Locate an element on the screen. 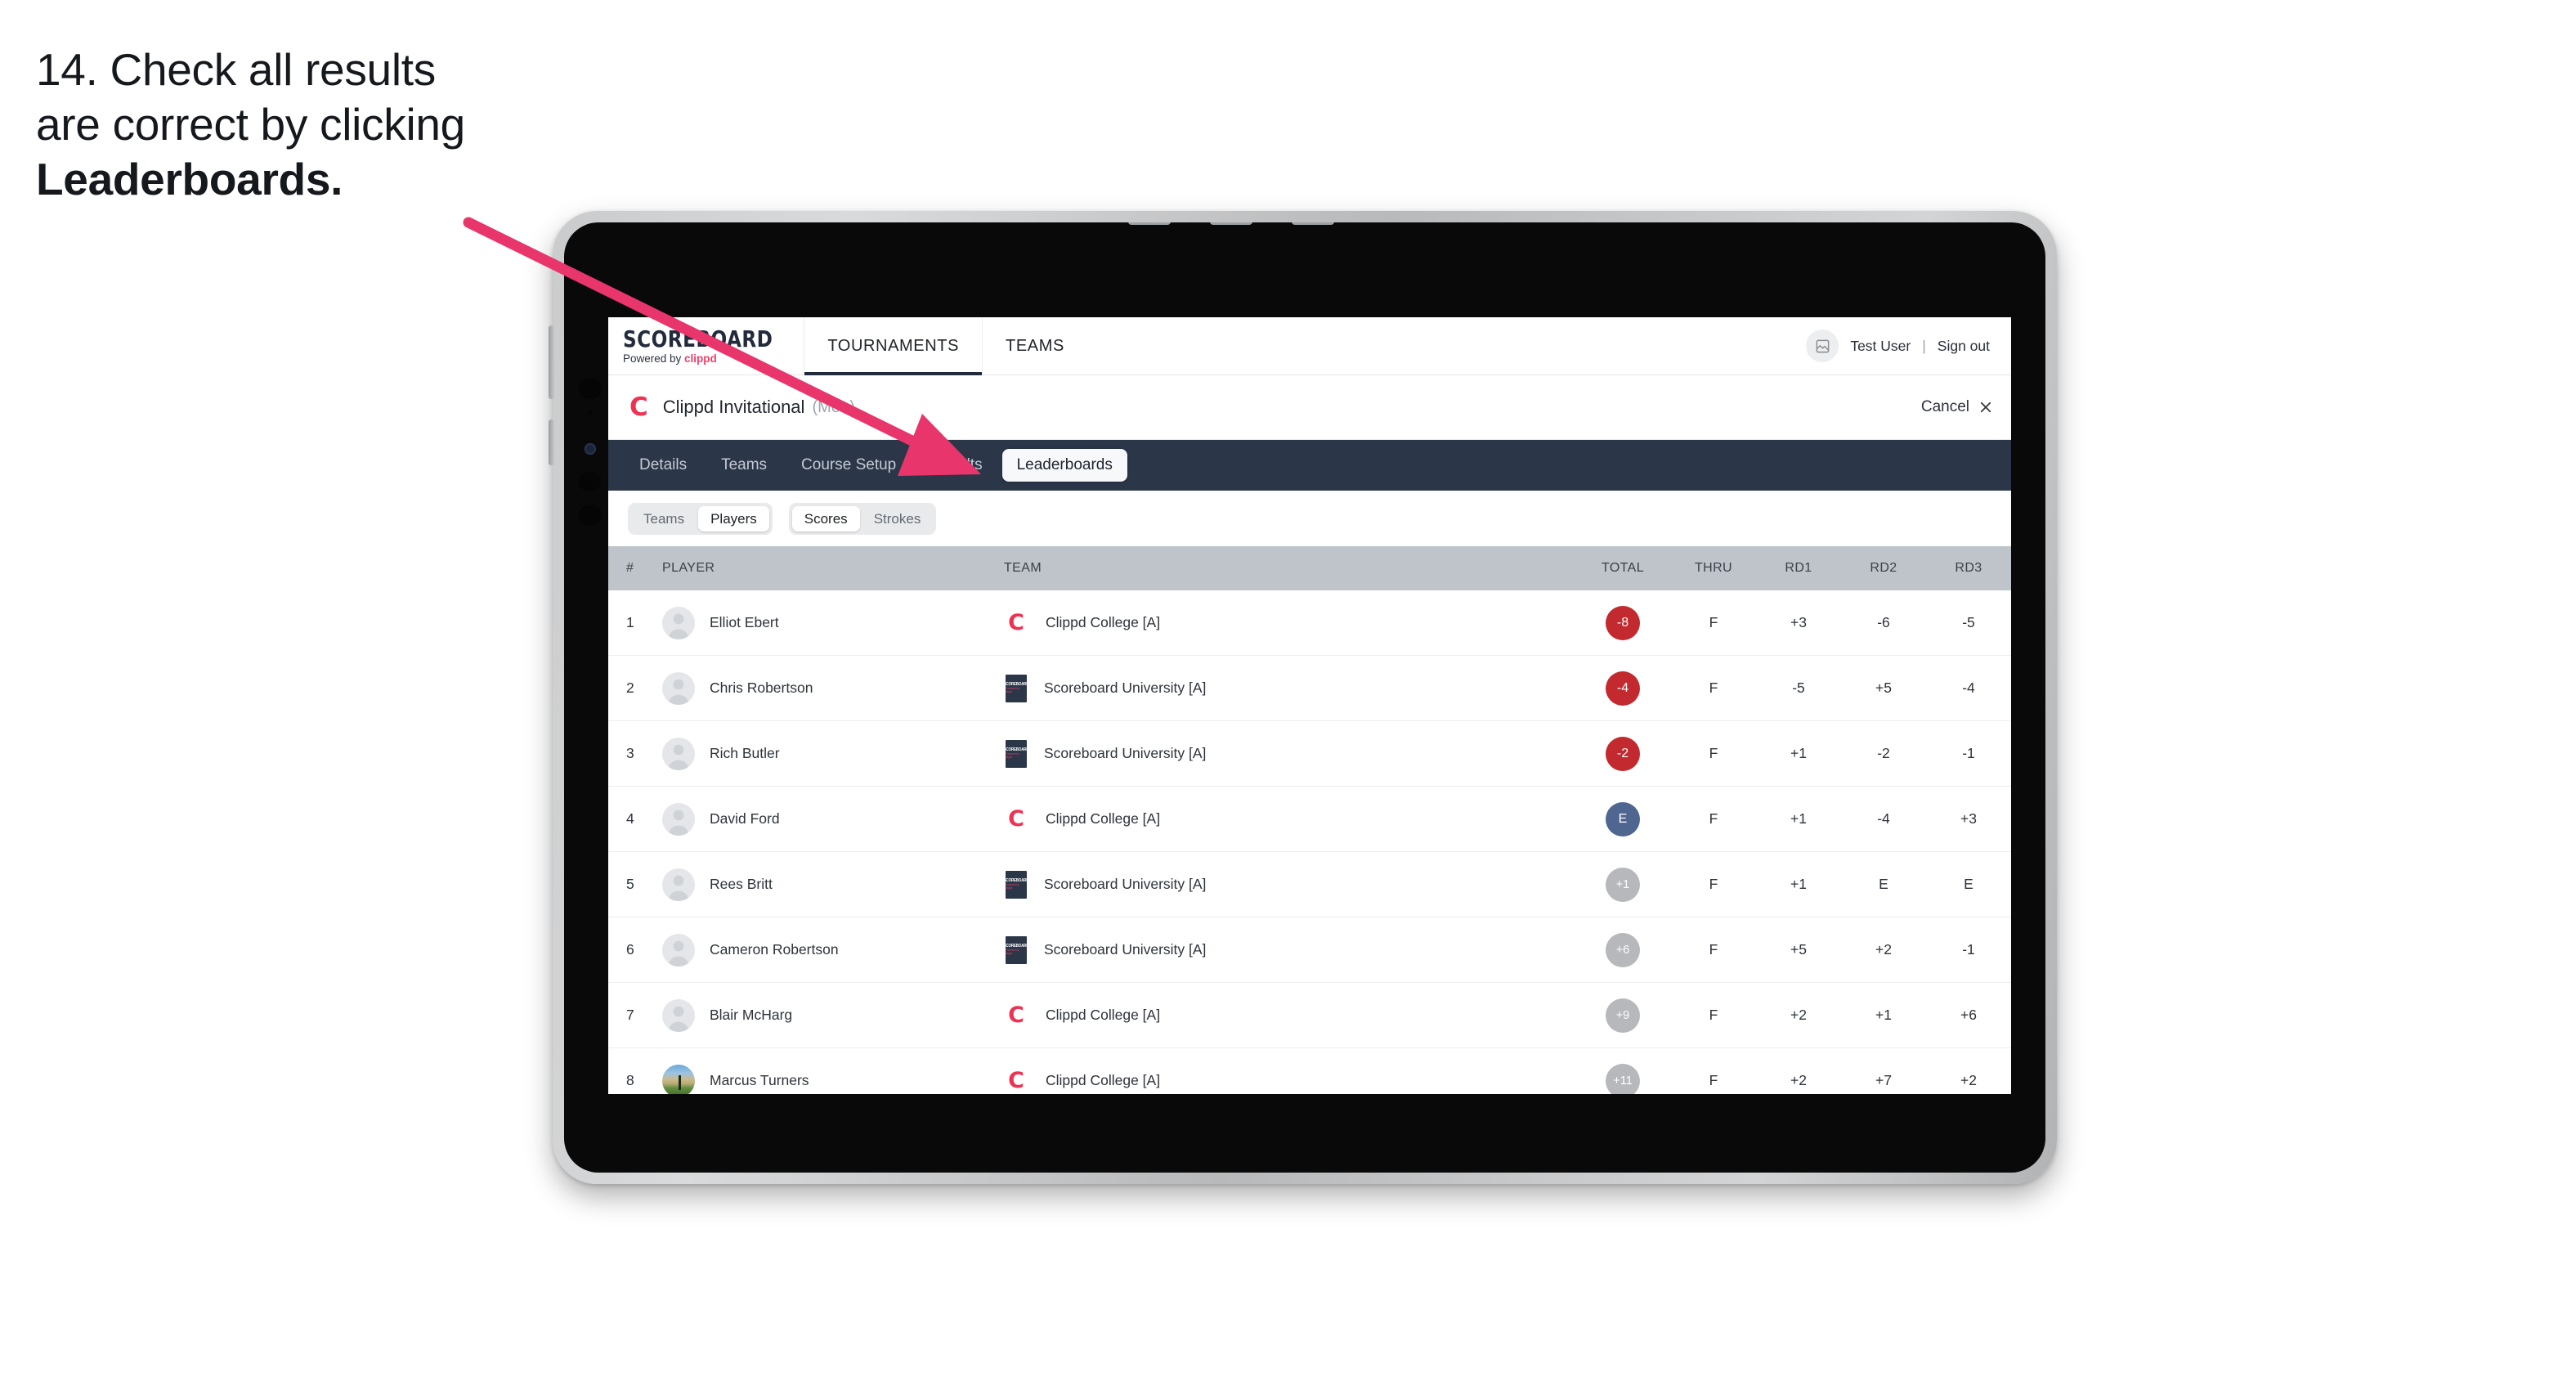 The width and height of the screenshot is (2576, 1386). cell-rd3: -4 is located at coordinates (1968, 688).